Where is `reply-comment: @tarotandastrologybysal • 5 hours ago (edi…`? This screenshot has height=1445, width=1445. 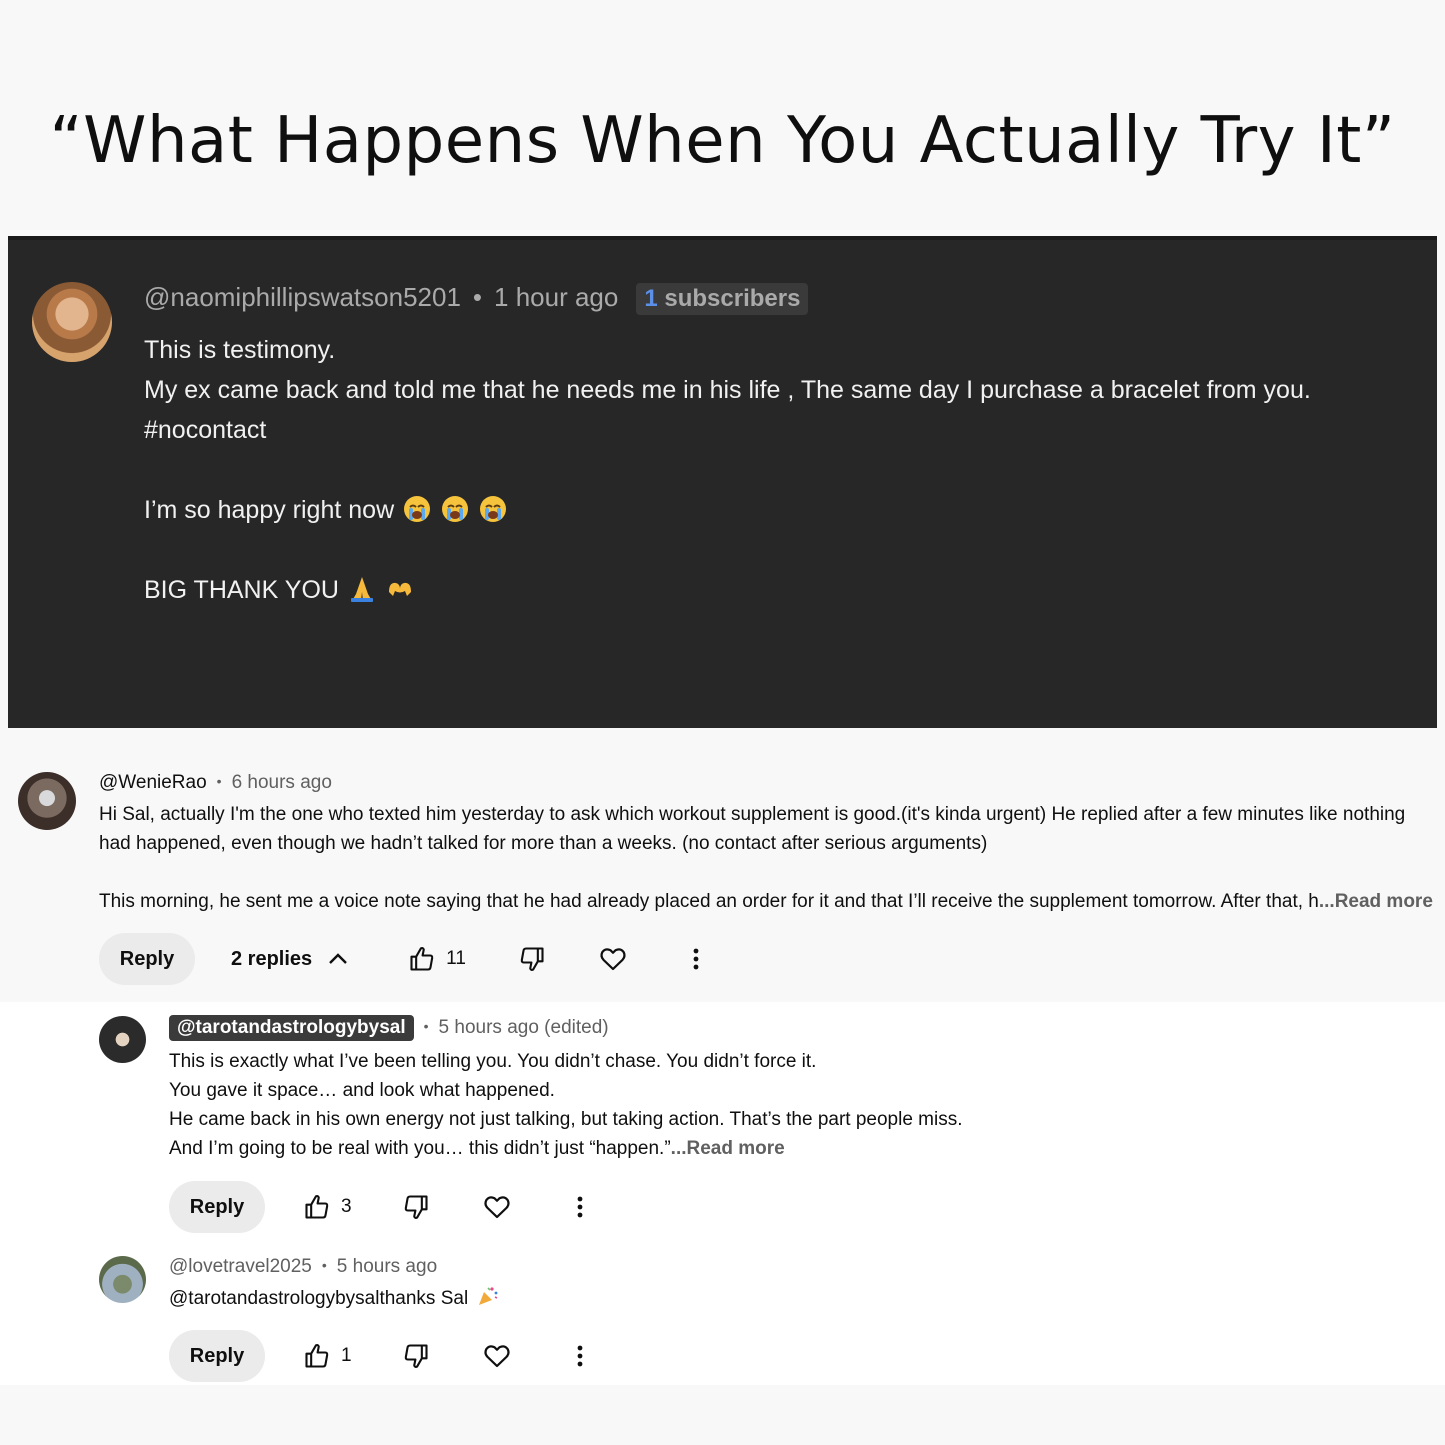
reply-comment: @tarotandastrologybysal • 5 hours ago (edi… is located at coordinates (769, 1089).